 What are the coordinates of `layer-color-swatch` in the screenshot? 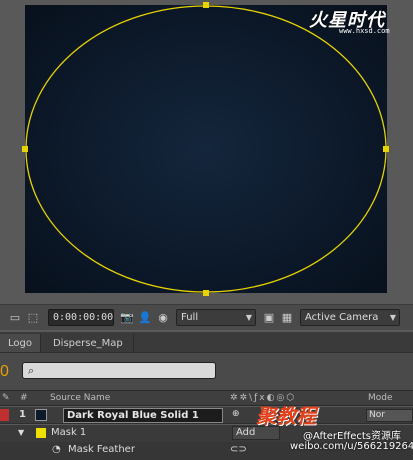 It's located at (41, 415).